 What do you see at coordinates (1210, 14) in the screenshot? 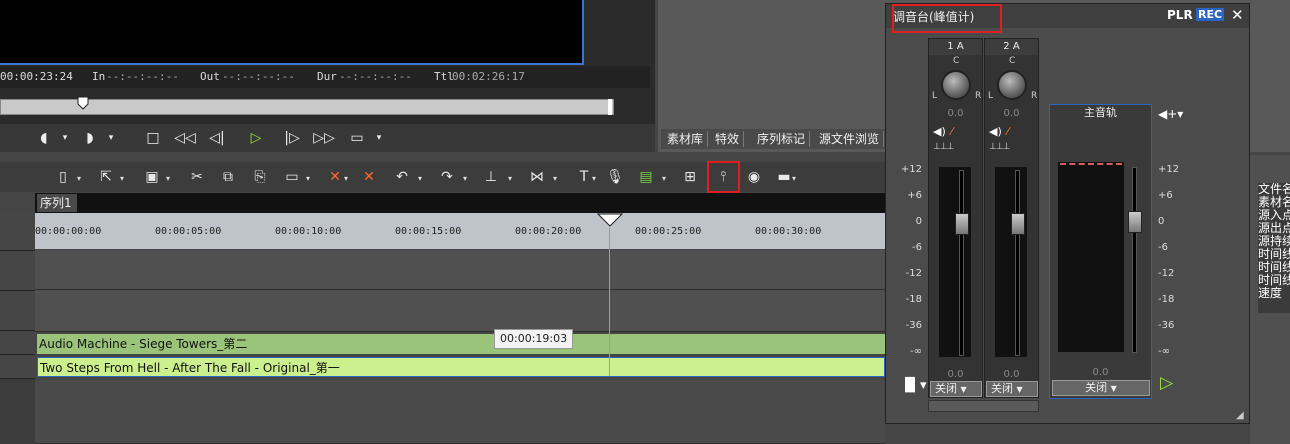
I see `rec-label: REC` at bounding box center [1210, 14].